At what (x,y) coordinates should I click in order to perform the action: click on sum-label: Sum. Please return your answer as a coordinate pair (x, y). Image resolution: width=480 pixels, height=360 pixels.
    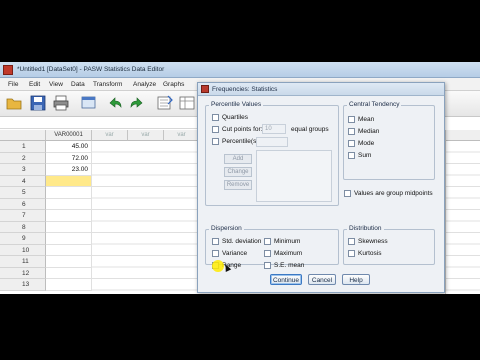
    Looking at the image, I should click on (365, 155).